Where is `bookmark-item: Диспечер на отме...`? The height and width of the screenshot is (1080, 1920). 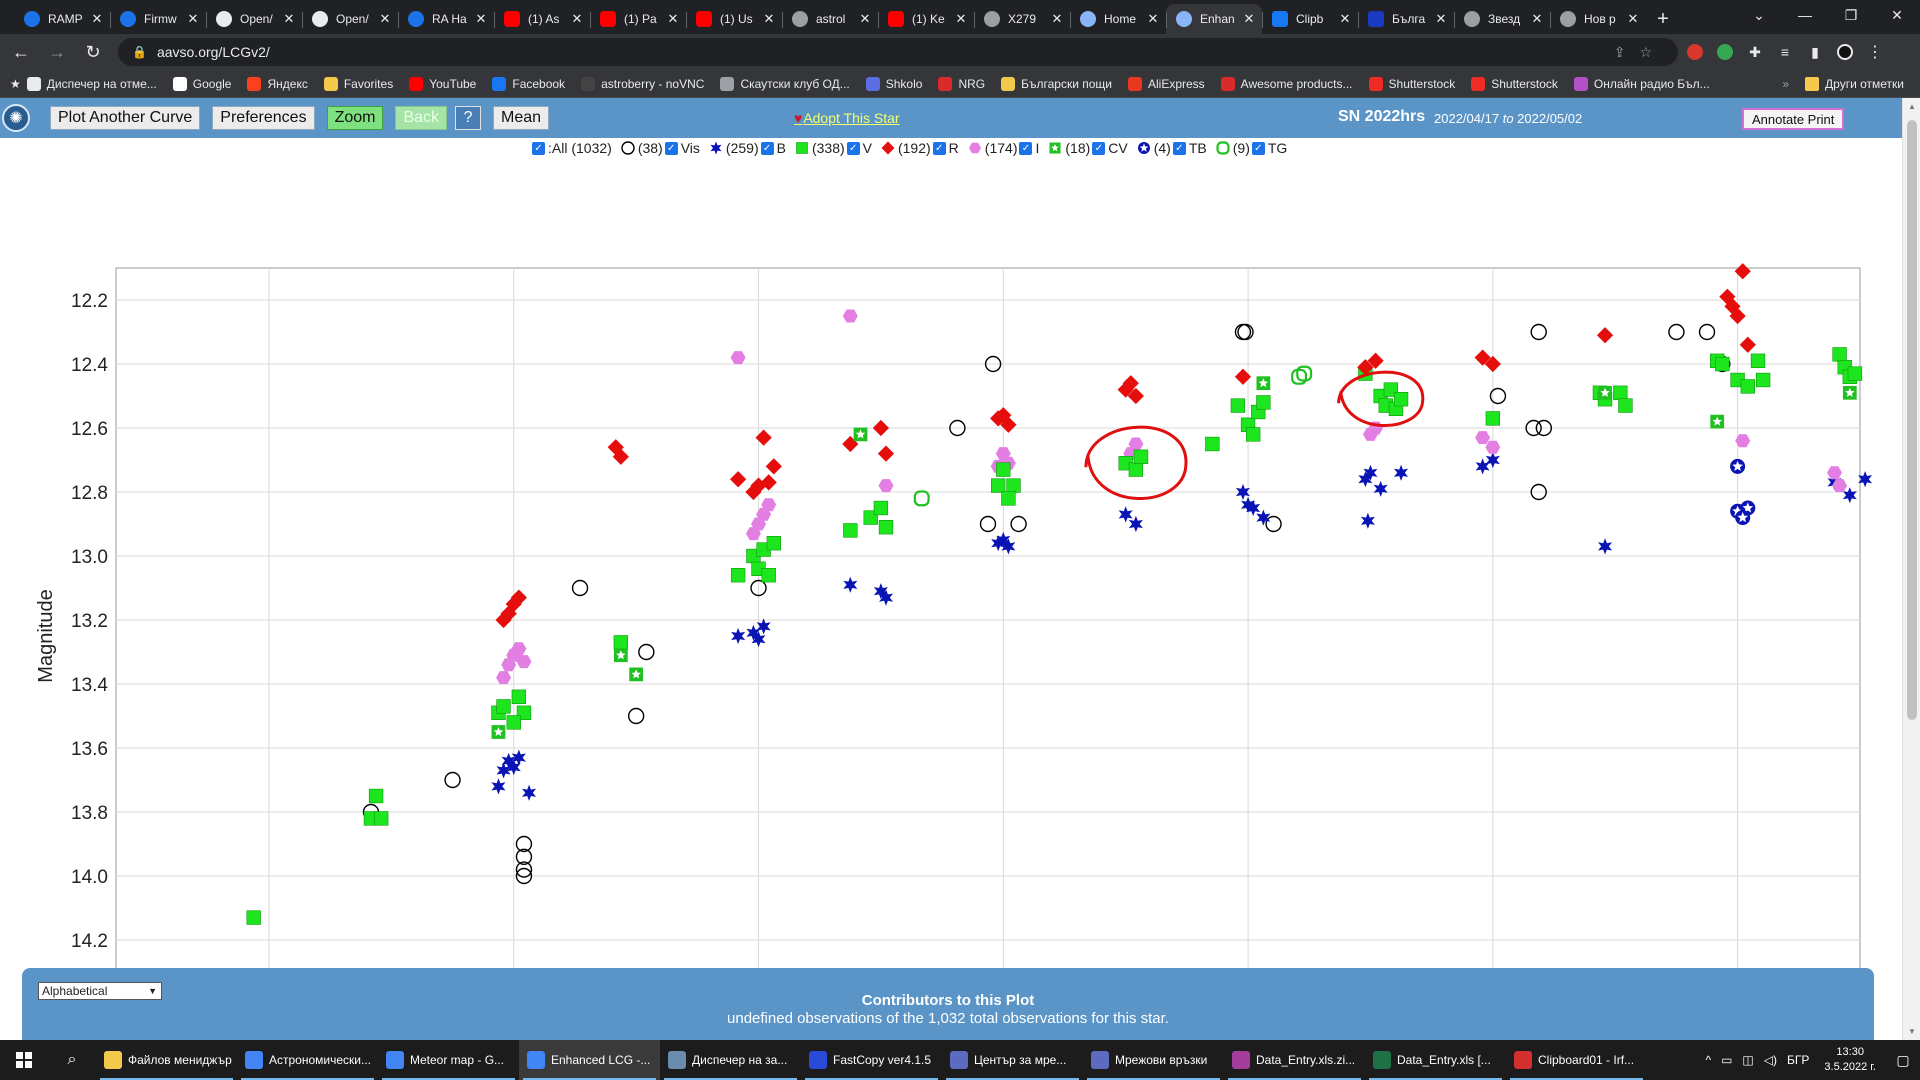
bookmark-item: Диспечер на отме... is located at coordinates (91, 83).